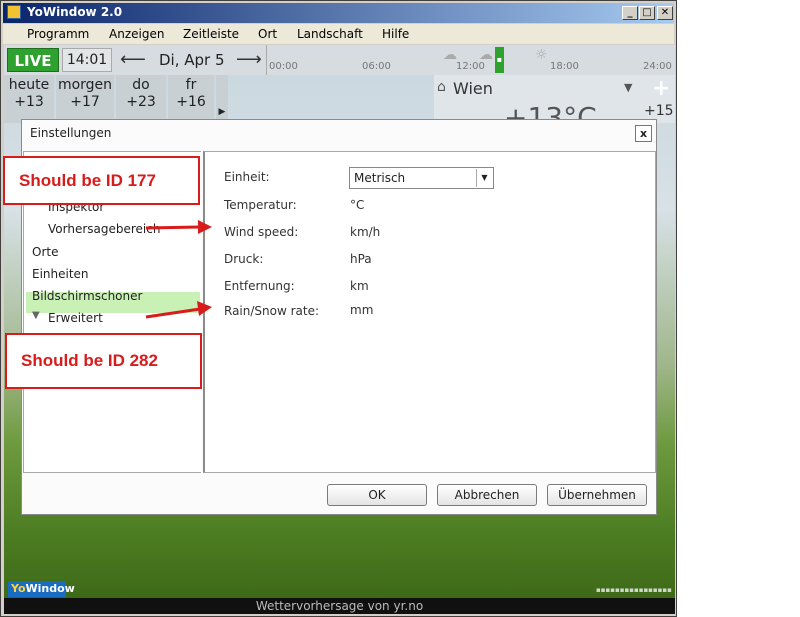 The image size is (800, 617). What do you see at coordinates (178, 269) in the screenshot?
I see `annotation-arrows` at bounding box center [178, 269].